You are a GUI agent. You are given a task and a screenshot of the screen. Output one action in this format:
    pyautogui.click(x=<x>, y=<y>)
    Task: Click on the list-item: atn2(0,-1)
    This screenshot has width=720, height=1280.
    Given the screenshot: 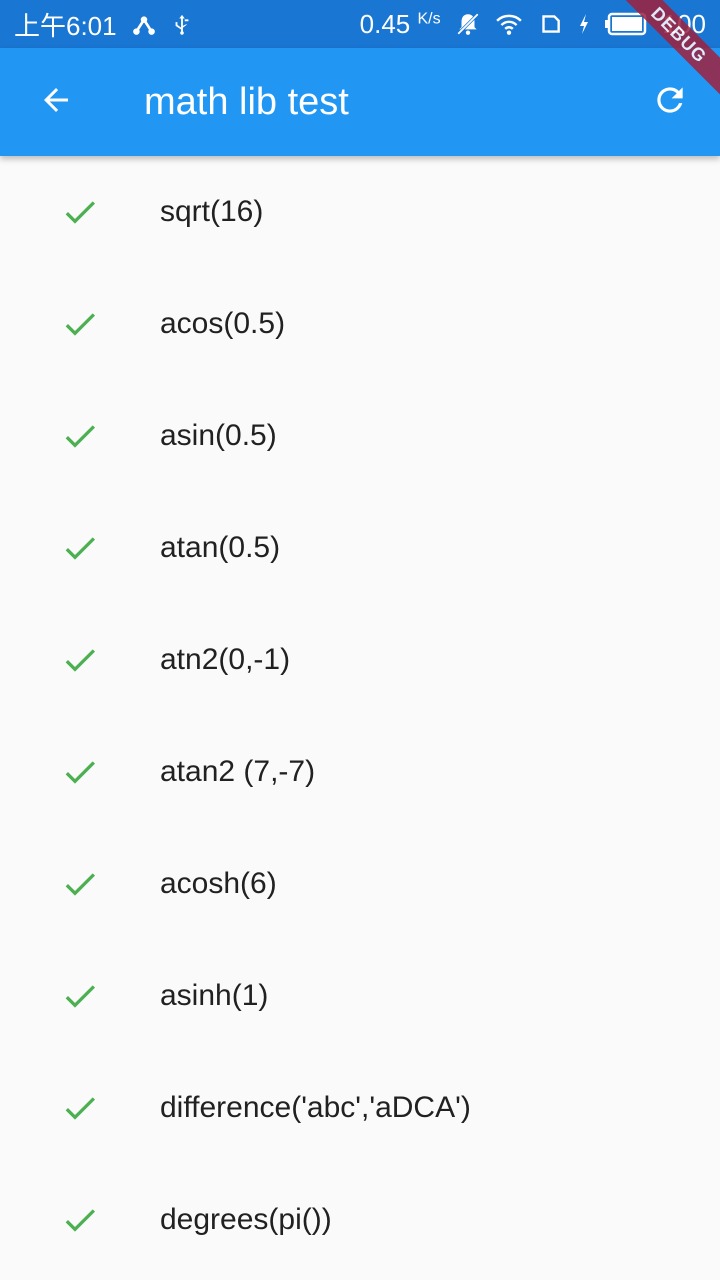 What is the action you would take?
    pyautogui.click(x=360, y=660)
    